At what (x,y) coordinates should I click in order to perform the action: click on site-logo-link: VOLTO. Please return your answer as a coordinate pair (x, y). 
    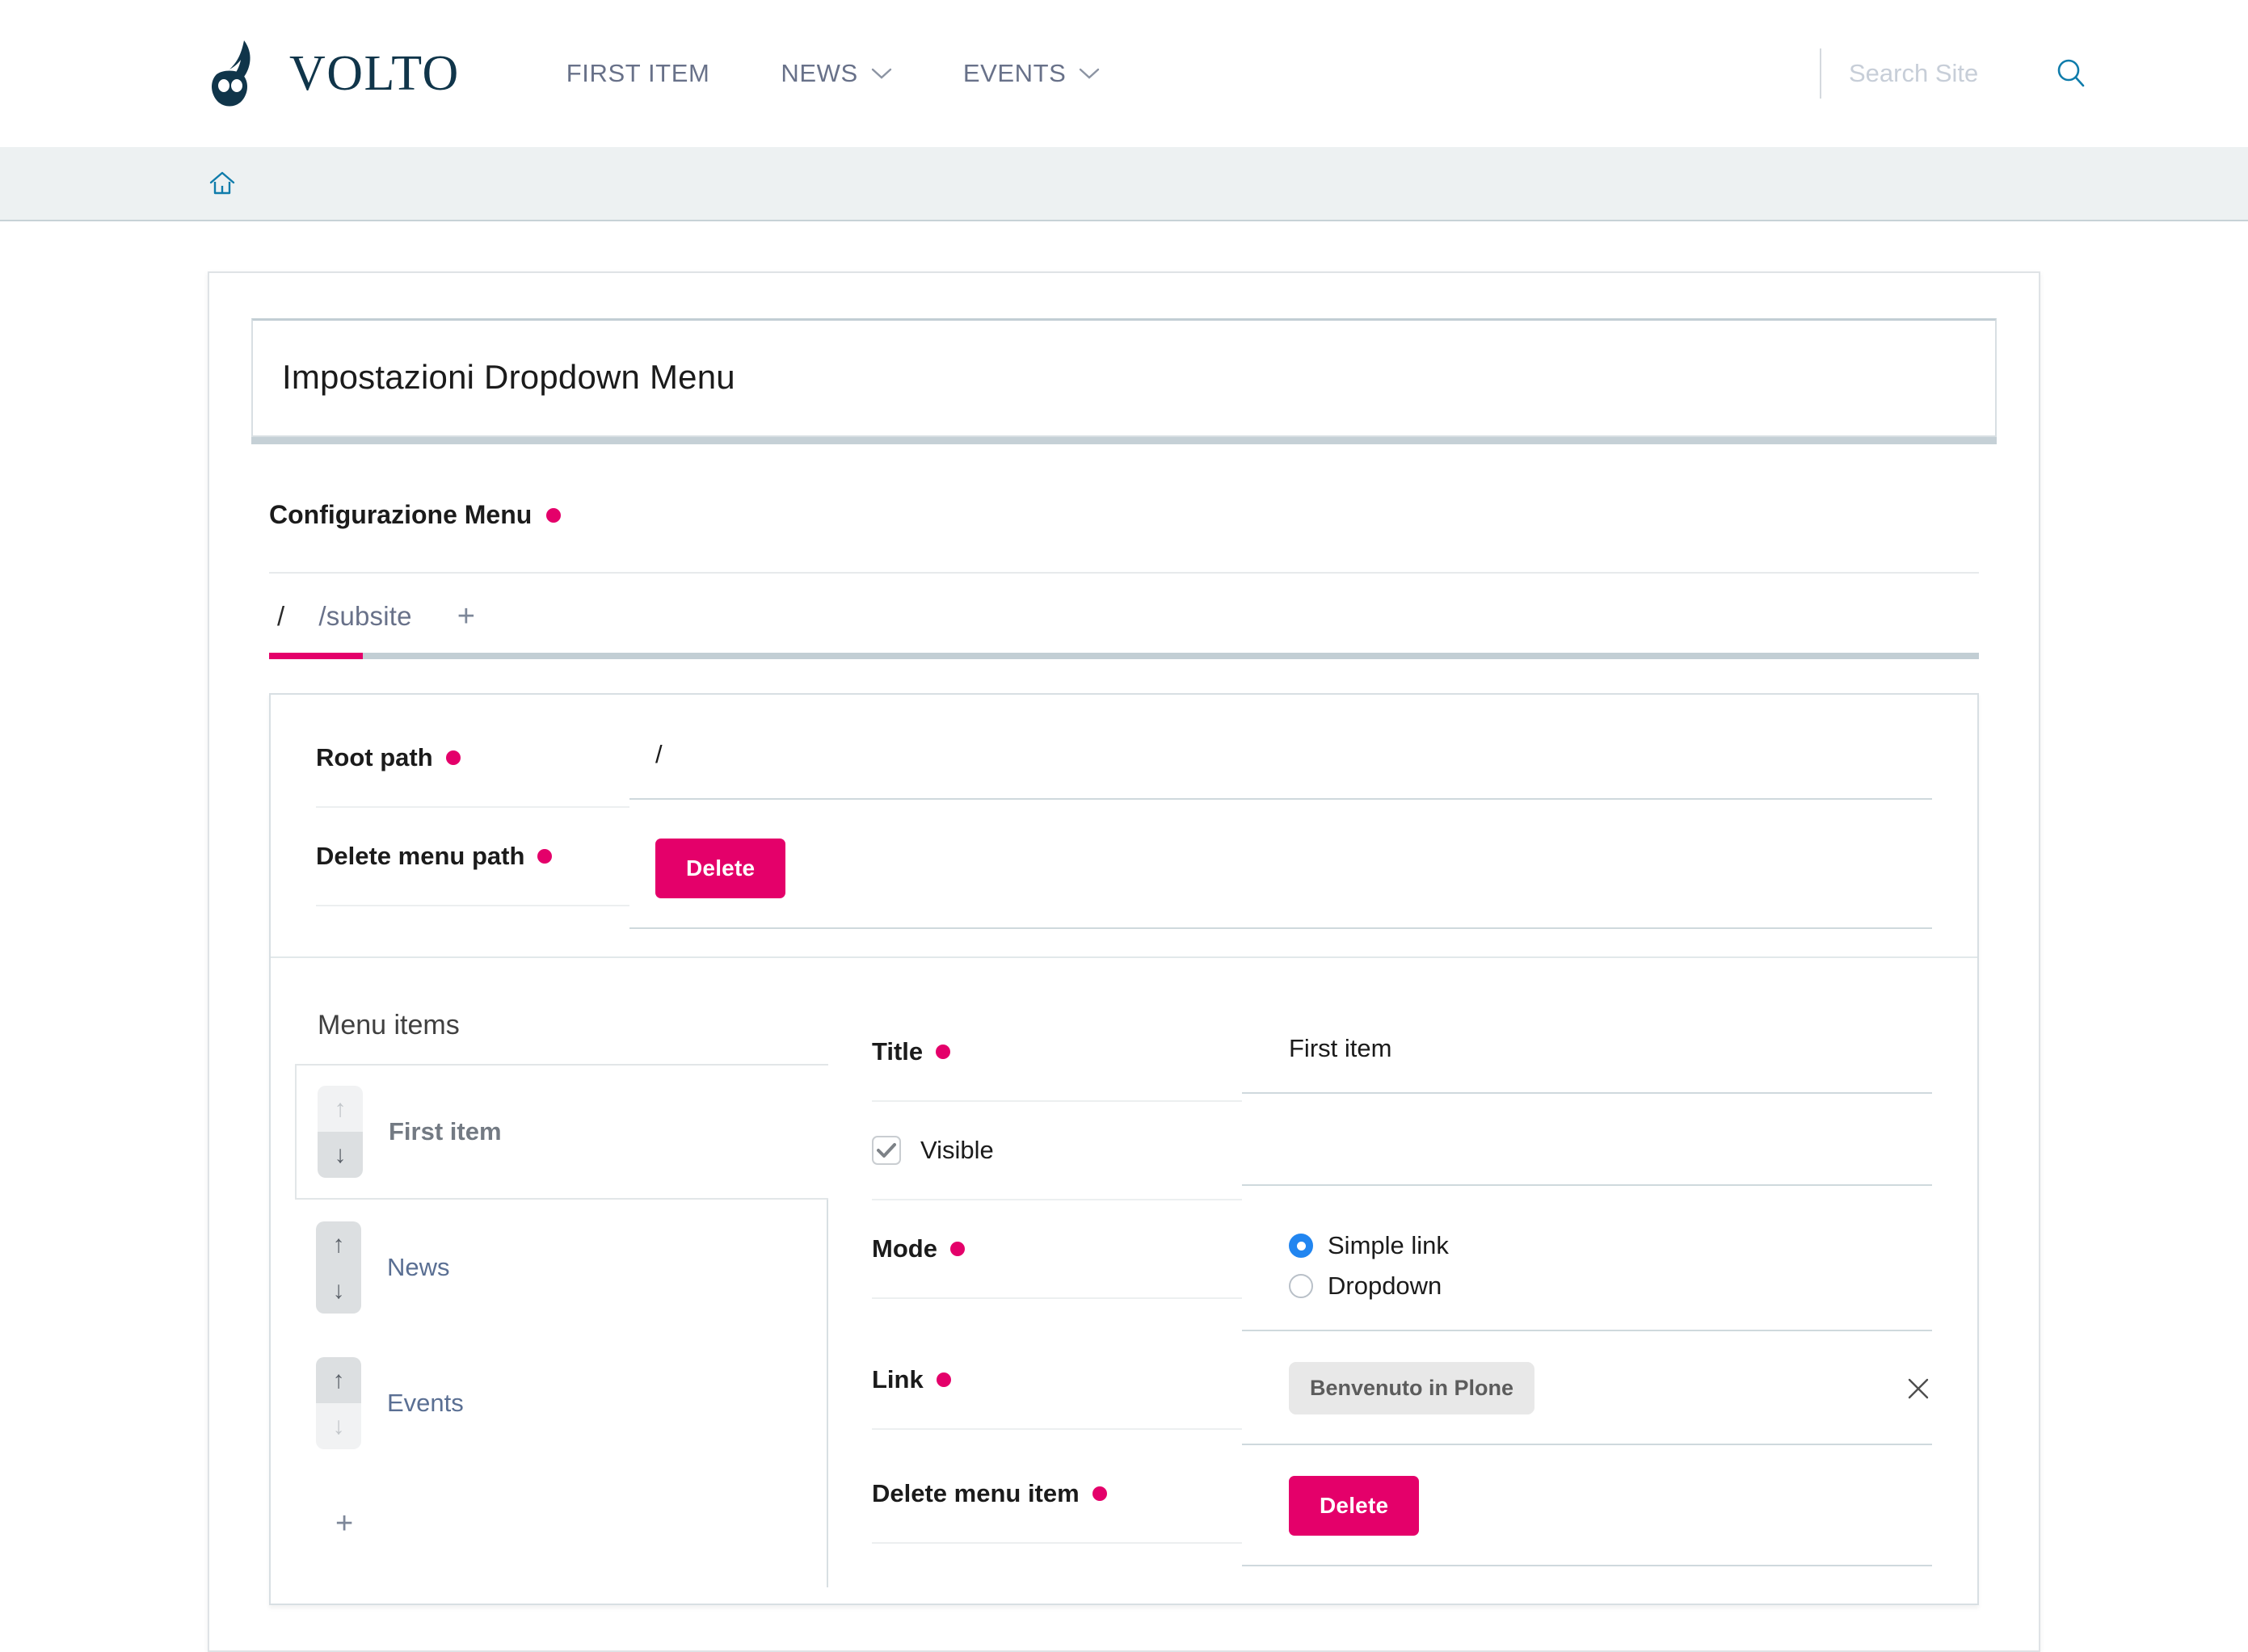
    Looking at the image, I should click on (334, 73).